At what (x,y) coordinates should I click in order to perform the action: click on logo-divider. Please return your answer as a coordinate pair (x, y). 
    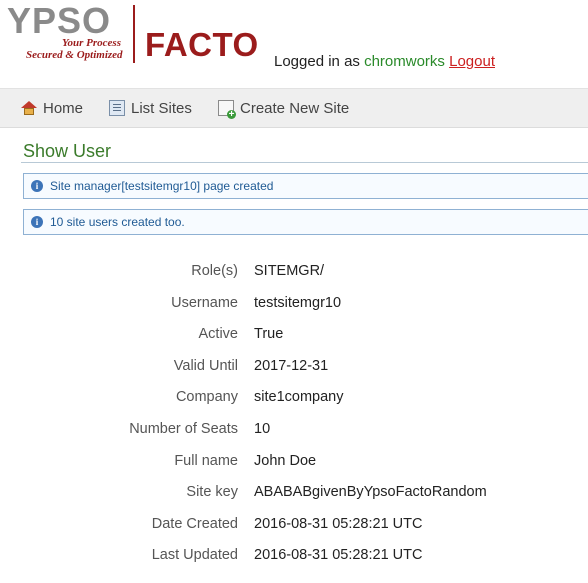
    Looking at the image, I should click on (134, 34).